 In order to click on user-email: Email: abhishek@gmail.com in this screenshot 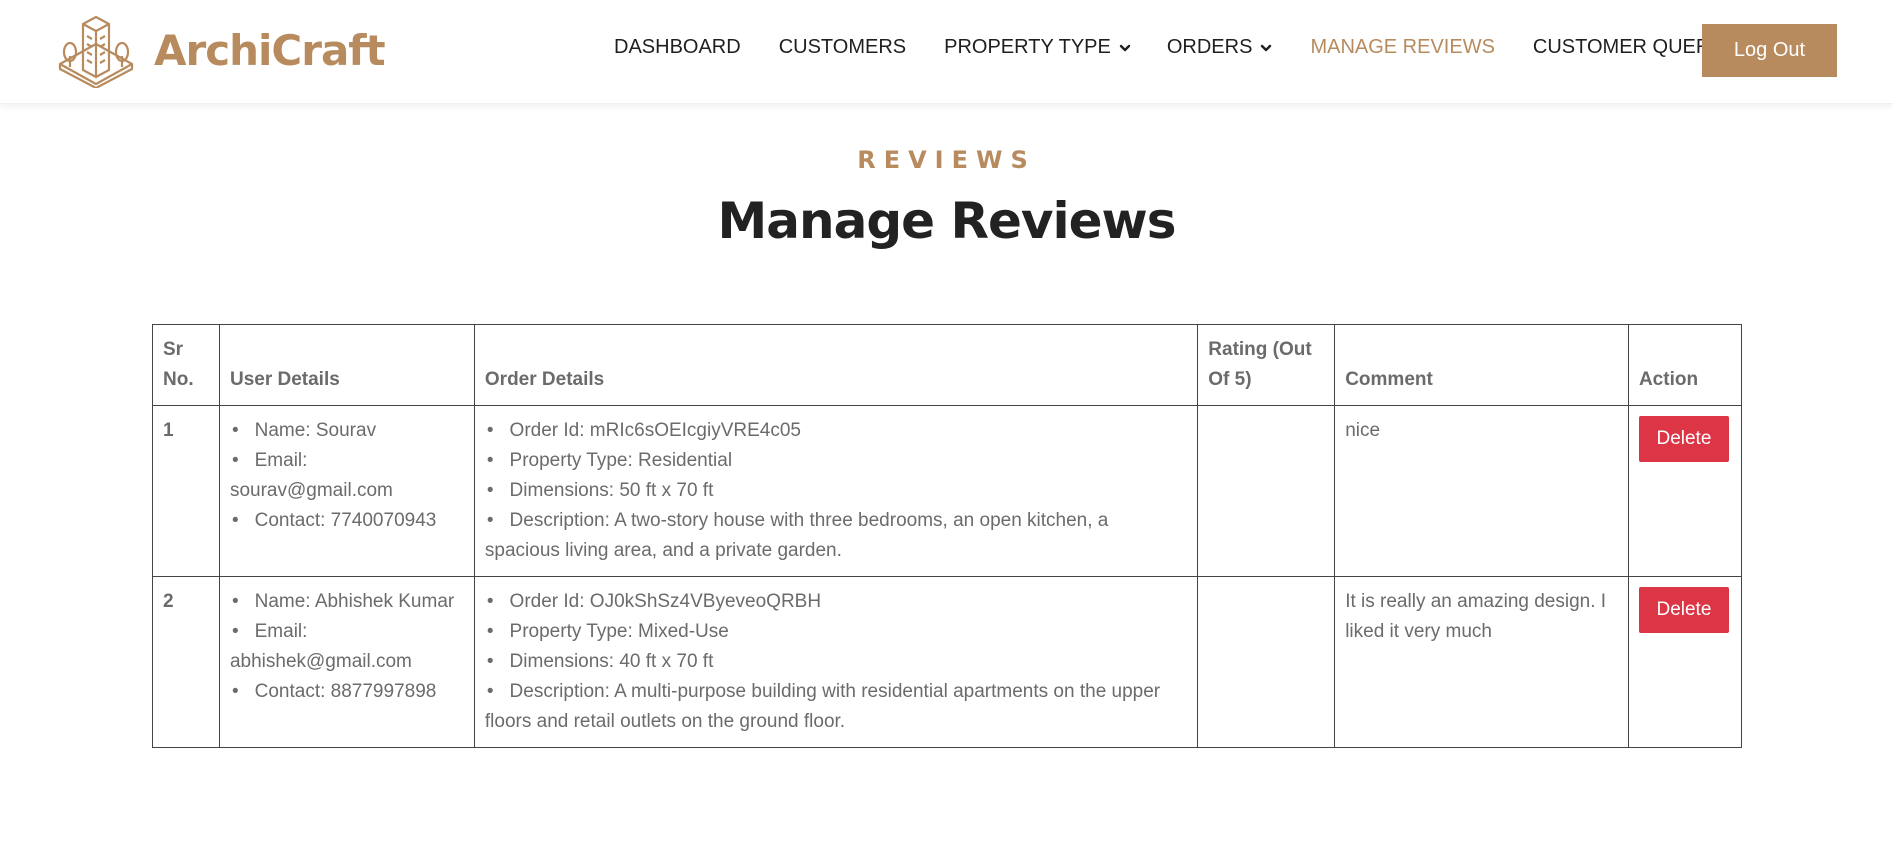, I will do `click(347, 647)`.